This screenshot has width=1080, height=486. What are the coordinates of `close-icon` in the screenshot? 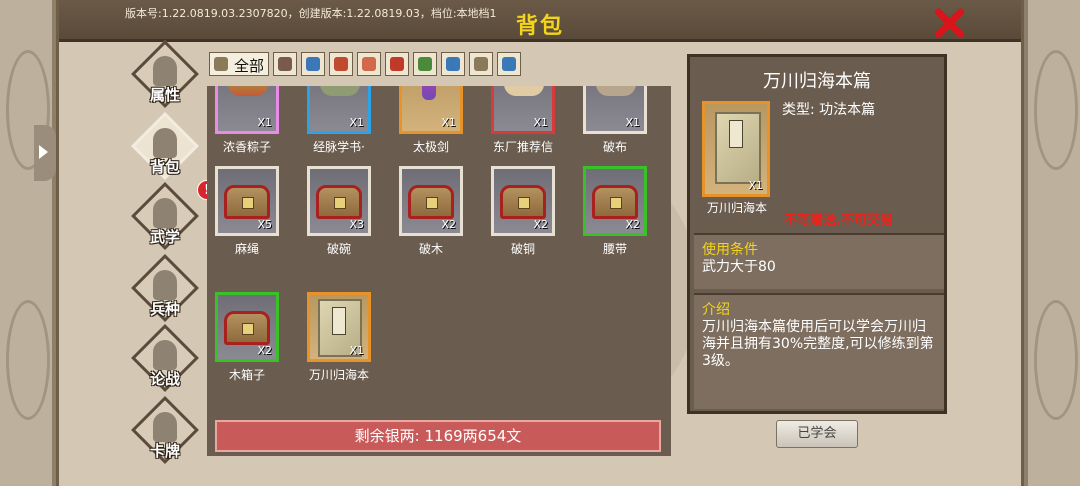 It's located at (949, 23).